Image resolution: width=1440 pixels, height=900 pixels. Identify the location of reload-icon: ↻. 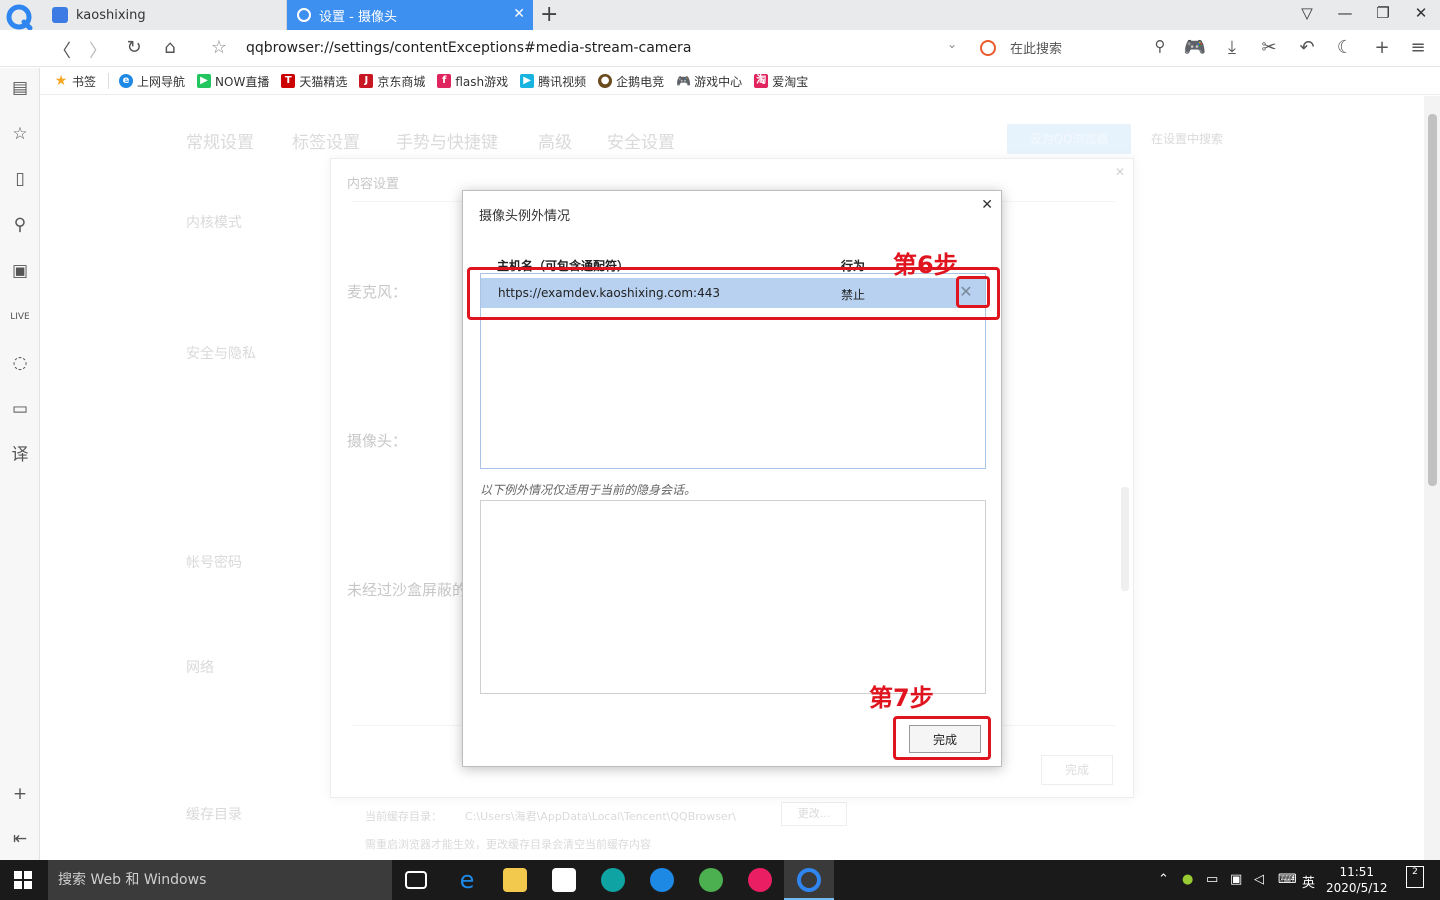
(134, 47).